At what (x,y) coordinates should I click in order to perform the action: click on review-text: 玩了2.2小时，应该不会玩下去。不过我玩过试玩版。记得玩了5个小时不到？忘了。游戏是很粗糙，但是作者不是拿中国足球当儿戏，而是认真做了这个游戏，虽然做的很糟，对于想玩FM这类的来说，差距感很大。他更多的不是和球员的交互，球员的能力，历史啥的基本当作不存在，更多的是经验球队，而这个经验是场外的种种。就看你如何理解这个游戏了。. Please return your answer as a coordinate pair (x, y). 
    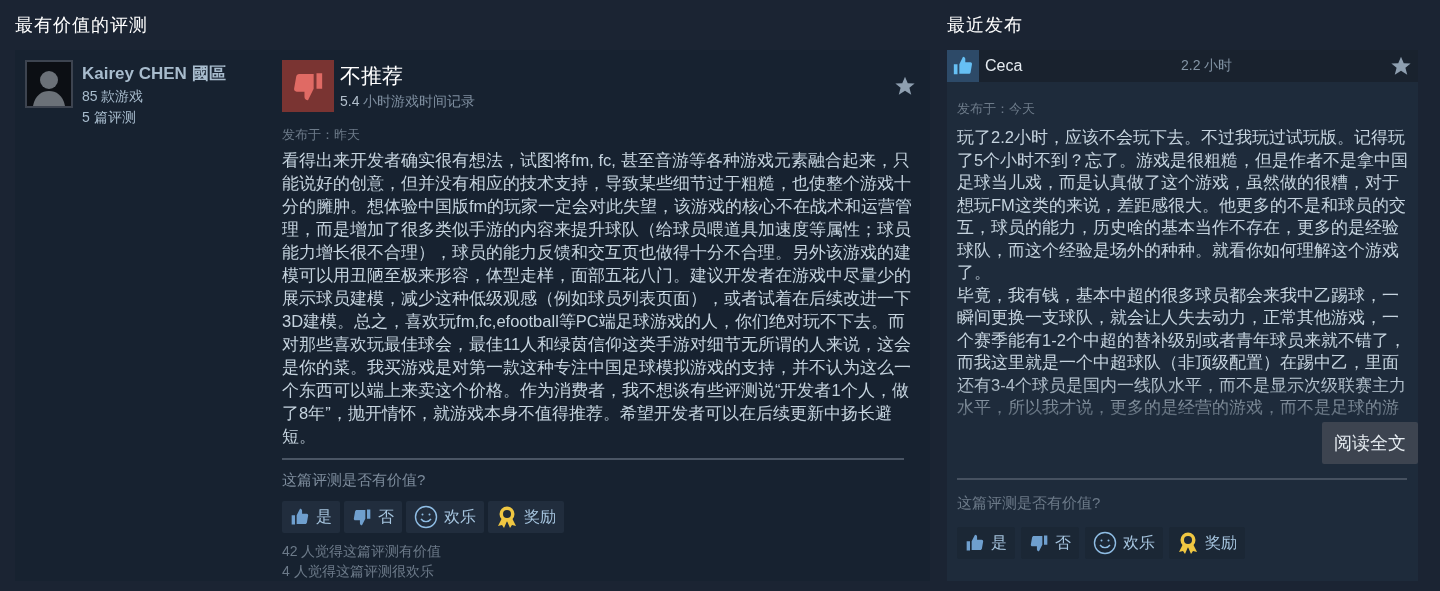
    Looking at the image, I should click on (1183, 205).